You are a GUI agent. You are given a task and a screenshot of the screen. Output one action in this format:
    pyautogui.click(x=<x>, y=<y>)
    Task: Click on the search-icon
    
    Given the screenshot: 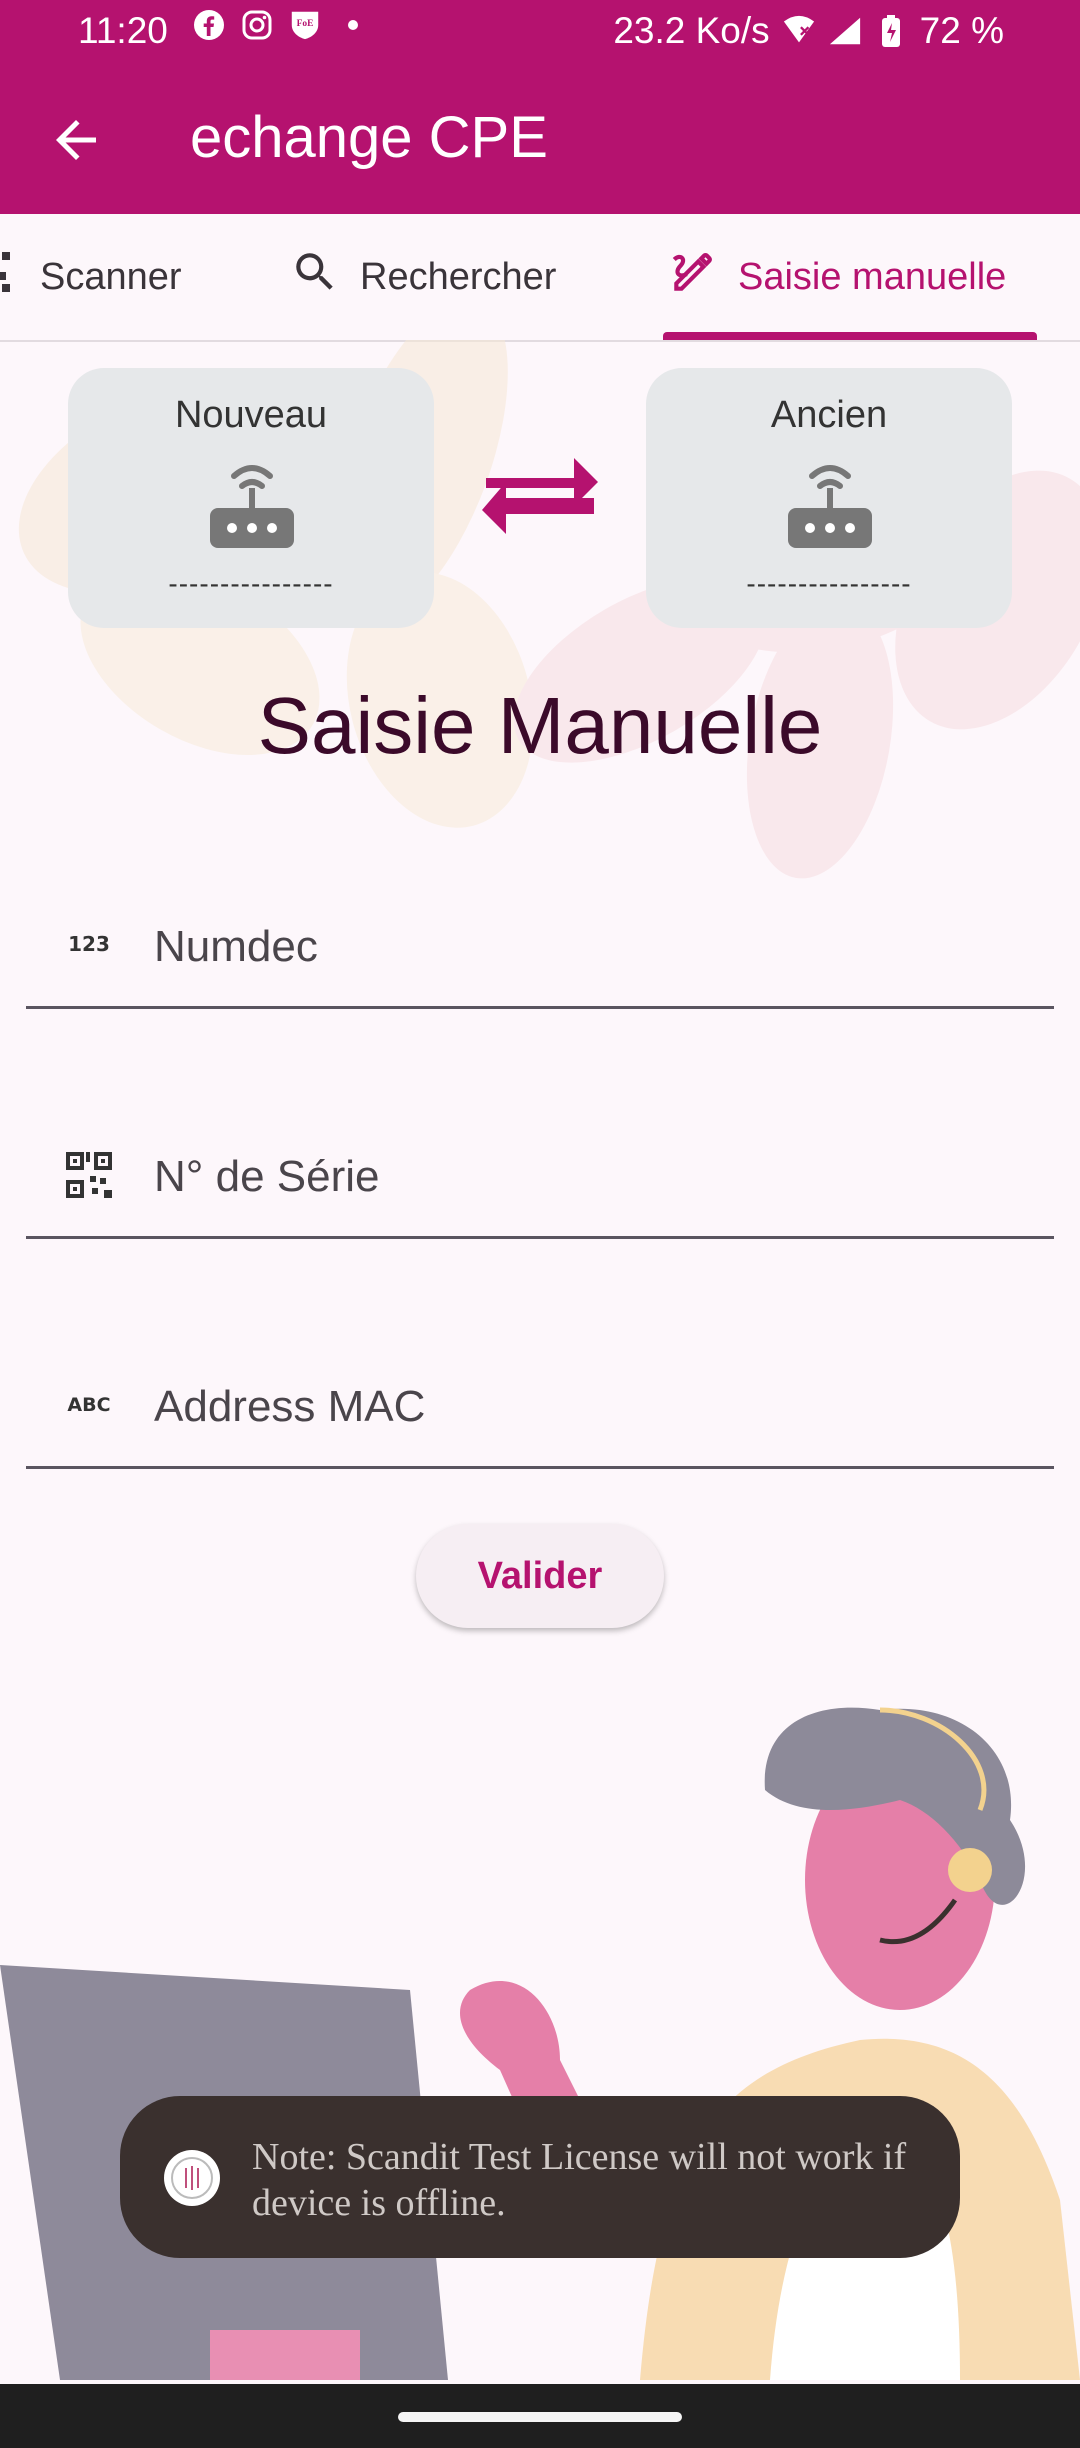 What is the action you would take?
    pyautogui.click(x=315, y=277)
    